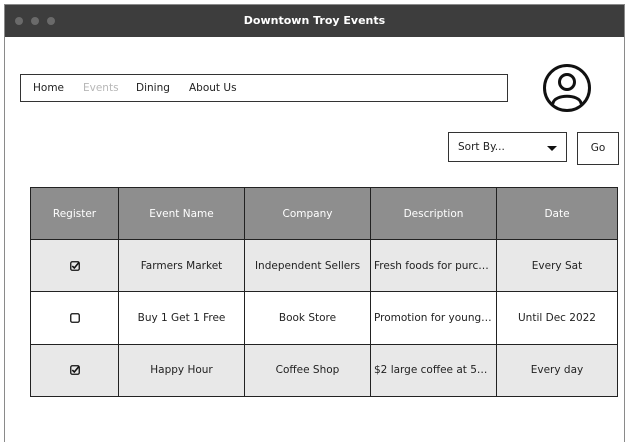 The image size is (627, 442). What do you see at coordinates (264, 88) in the screenshot?
I see `nav-bar: Home Events Dining About Us` at bounding box center [264, 88].